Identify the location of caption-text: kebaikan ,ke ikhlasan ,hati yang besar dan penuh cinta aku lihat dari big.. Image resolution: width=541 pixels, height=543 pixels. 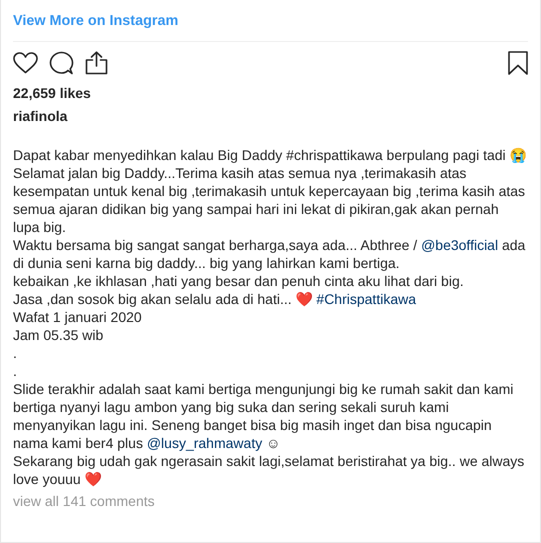
(239, 281).